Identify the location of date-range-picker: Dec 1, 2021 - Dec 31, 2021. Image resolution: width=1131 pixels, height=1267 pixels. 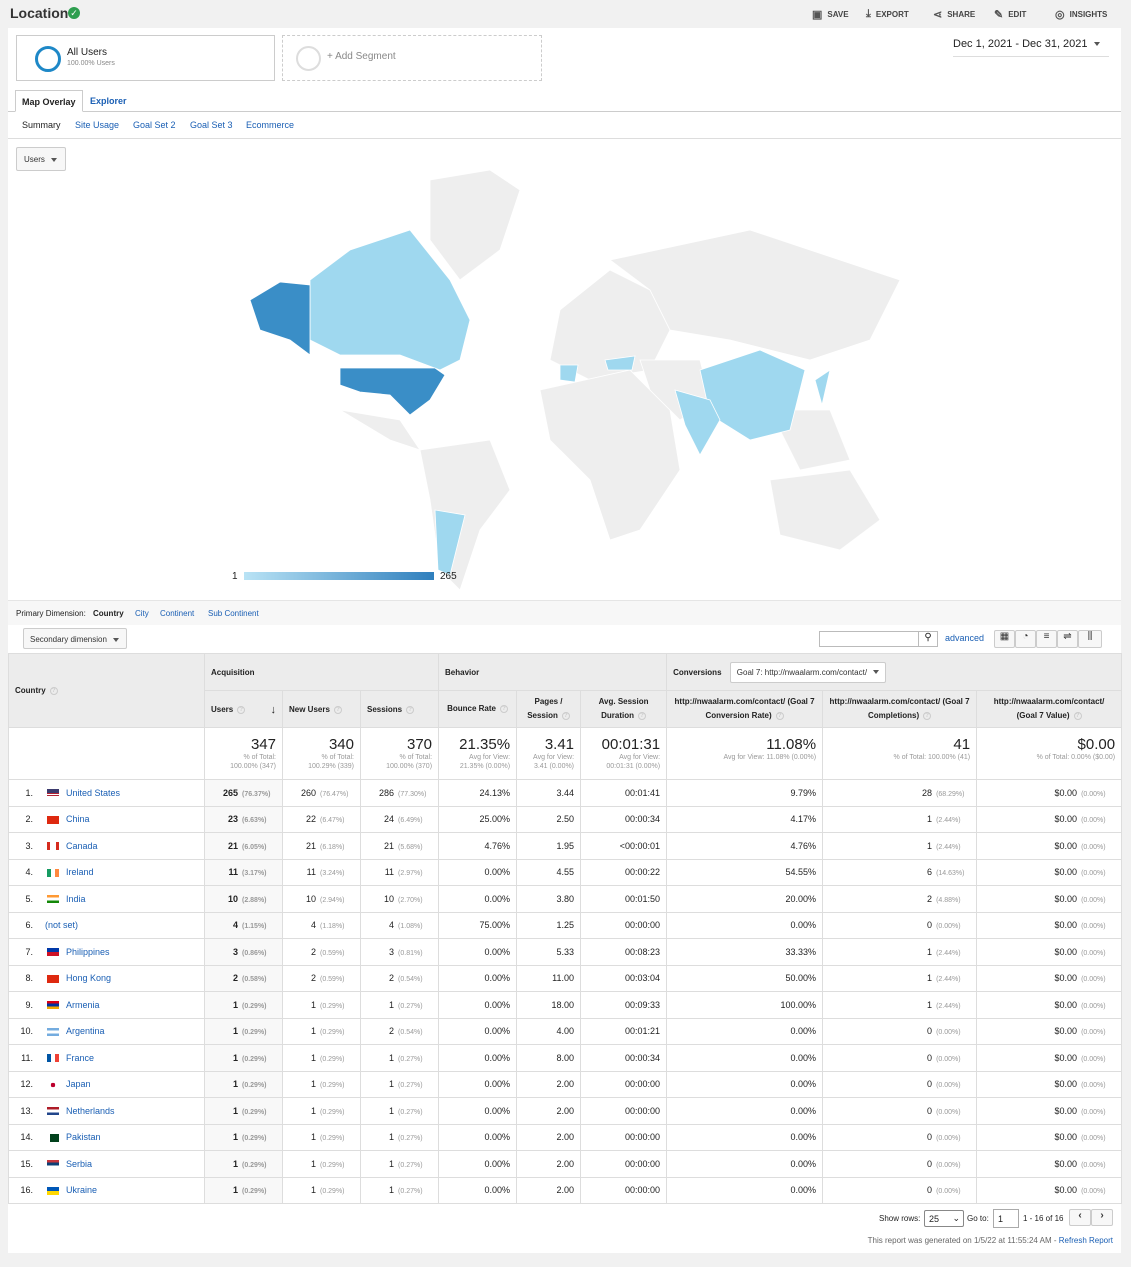
(1031, 47).